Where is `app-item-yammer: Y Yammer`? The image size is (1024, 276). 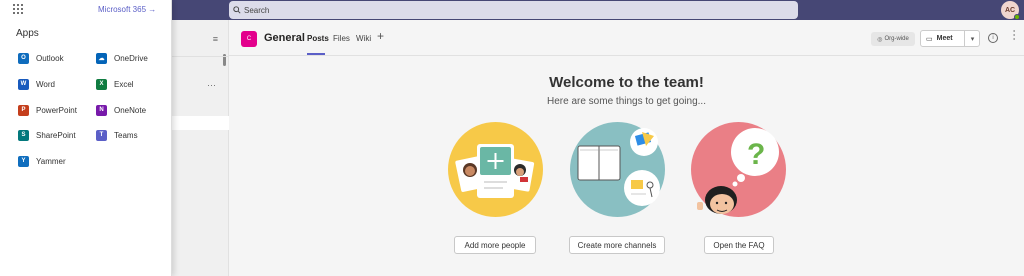 app-item-yammer: Y Yammer is located at coordinates (42, 161).